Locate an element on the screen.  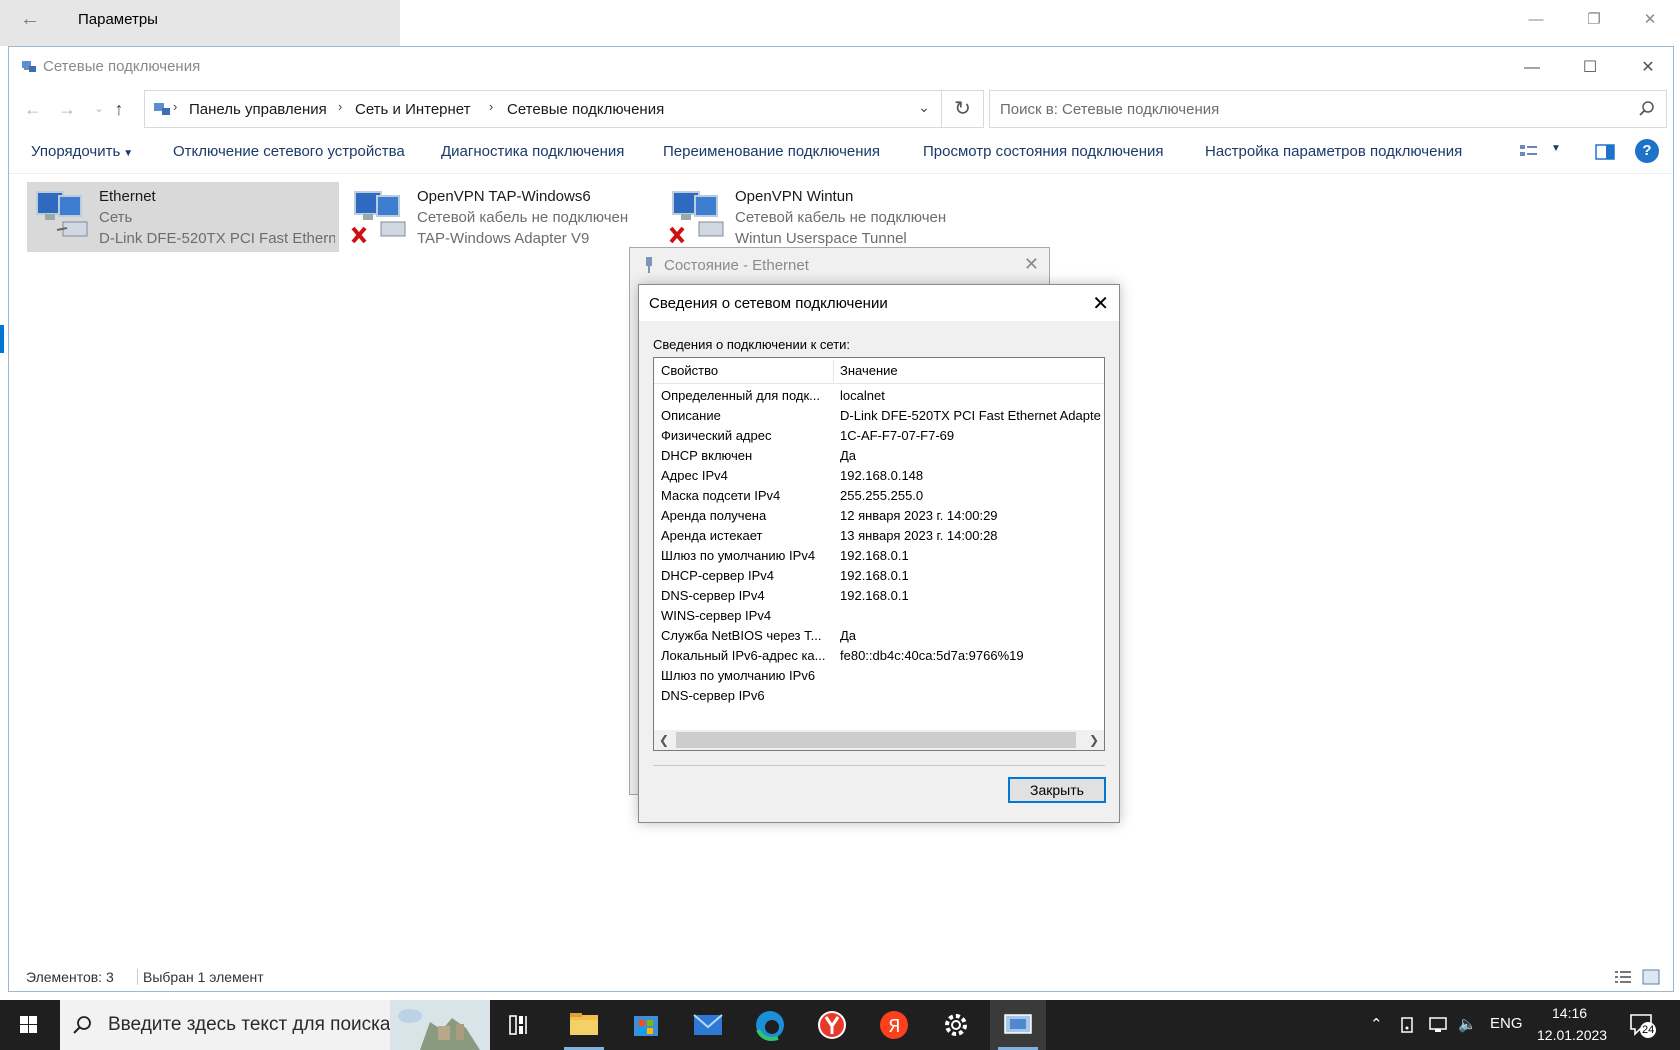
settings-gear-icon is located at coordinates (956, 1025).